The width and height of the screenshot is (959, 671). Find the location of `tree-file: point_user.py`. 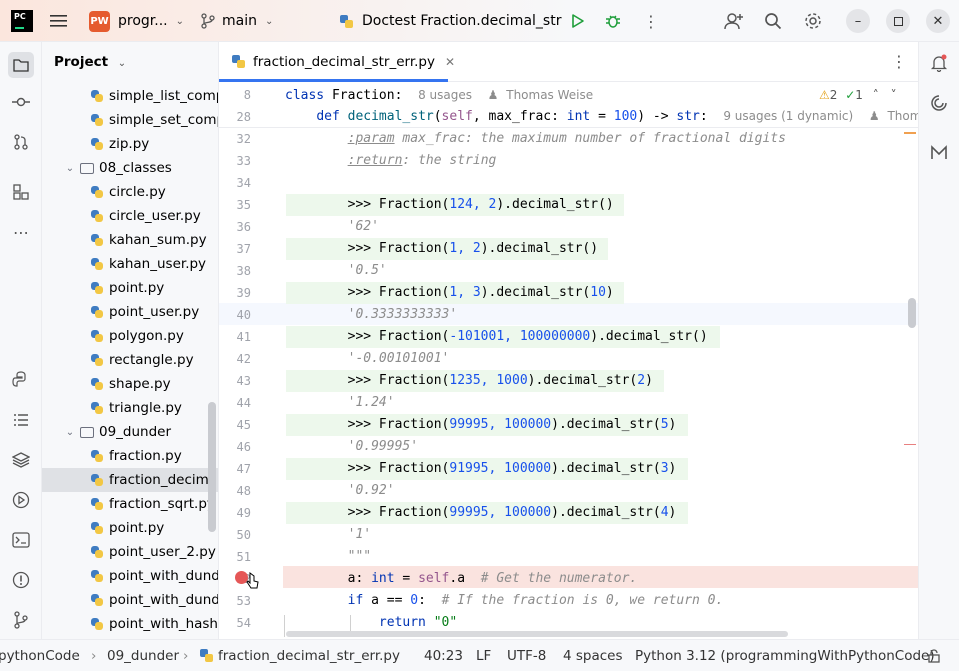

tree-file: point_user.py is located at coordinates (130, 312).